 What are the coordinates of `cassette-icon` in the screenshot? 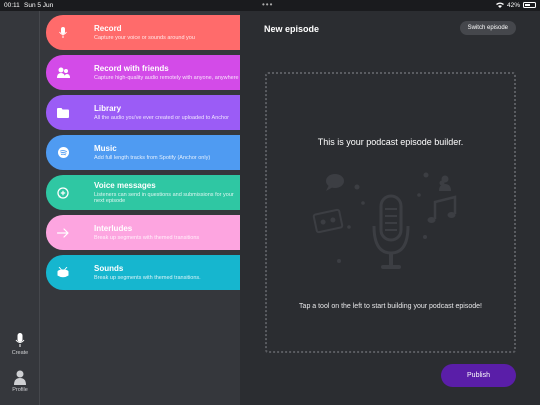 It's located at (328, 221).